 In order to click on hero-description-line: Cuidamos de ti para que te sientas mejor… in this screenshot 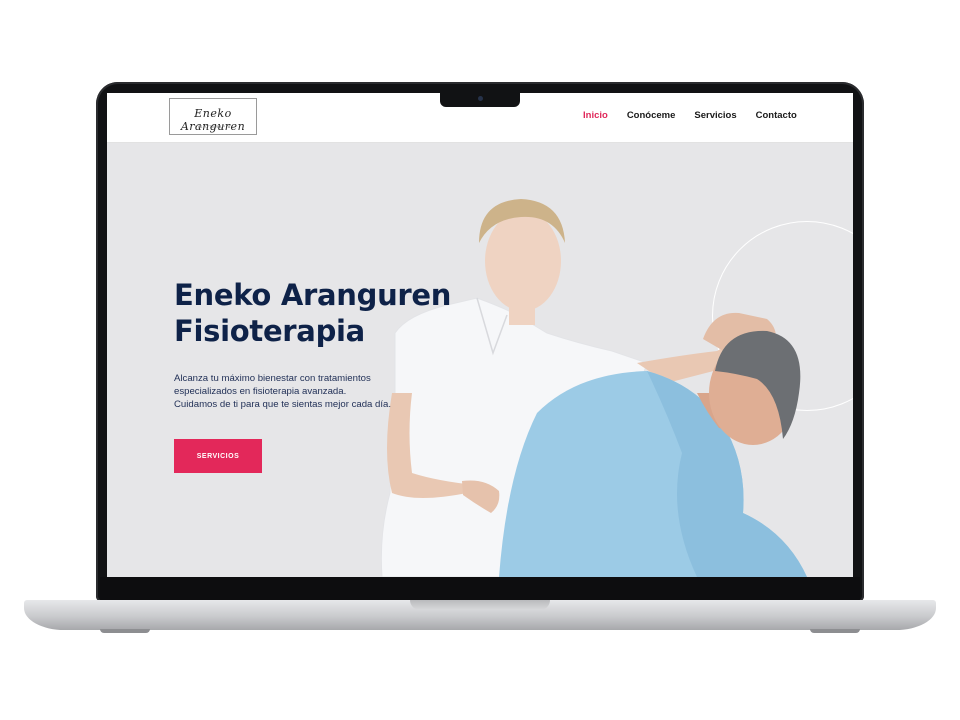, I will do `click(283, 404)`.